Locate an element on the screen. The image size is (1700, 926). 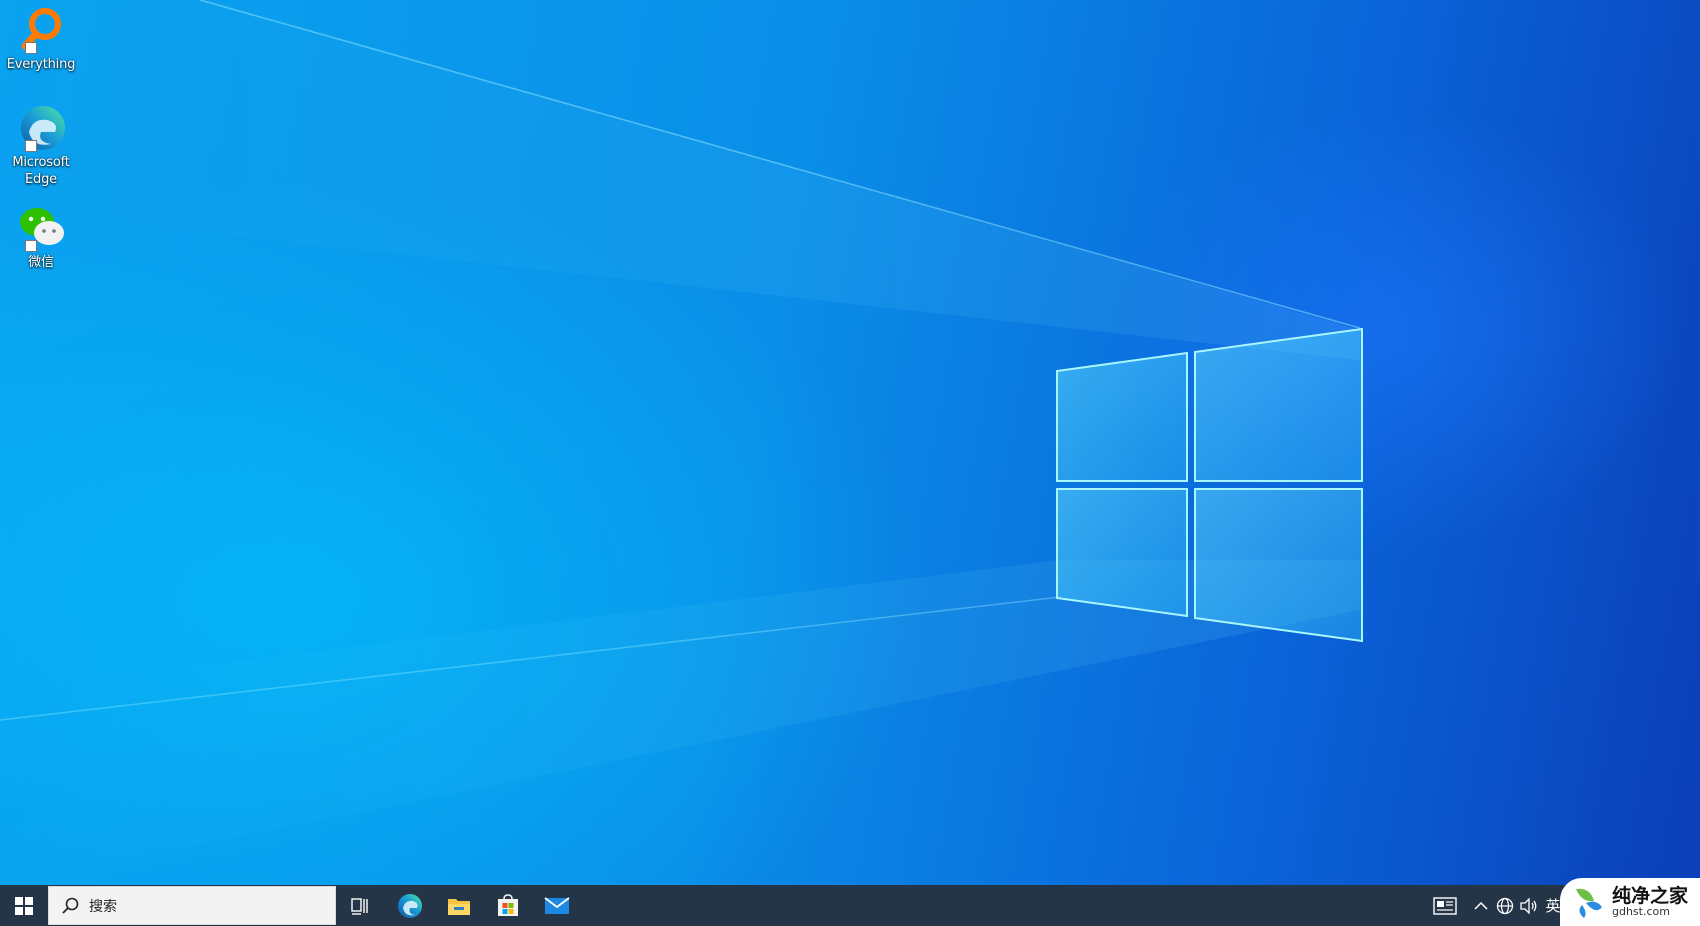
start-button is located at coordinates (24, 905).